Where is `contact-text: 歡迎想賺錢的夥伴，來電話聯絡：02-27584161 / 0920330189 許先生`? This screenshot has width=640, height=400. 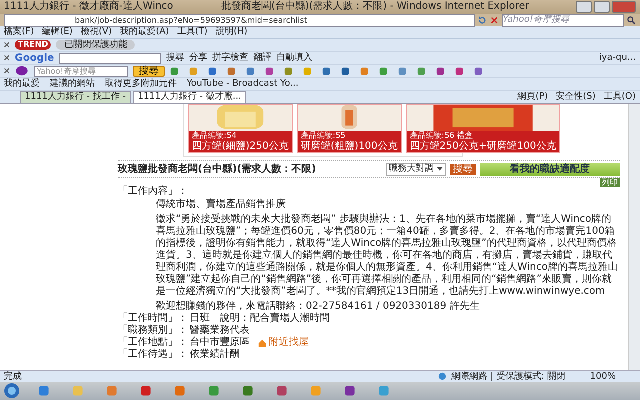
contact-text: 歡迎想賺錢的夥伴，來電話聯絡：02-27584161 / 0920330189 許先生 is located at coordinates (318, 306).